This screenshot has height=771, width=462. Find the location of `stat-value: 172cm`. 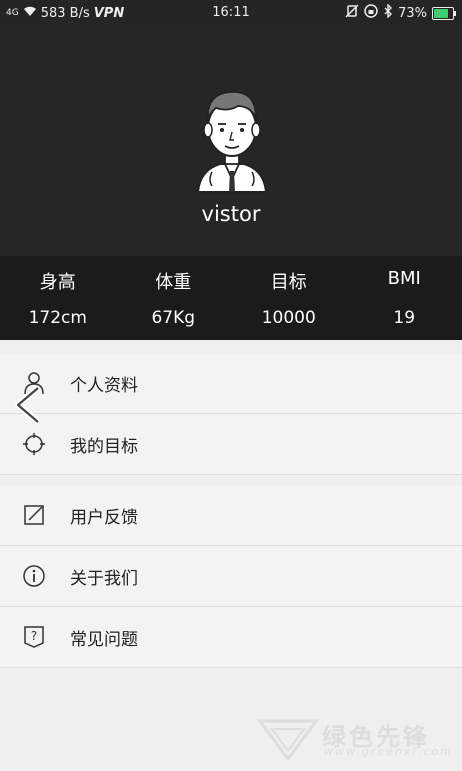

stat-value: 172cm is located at coordinates (57, 318).